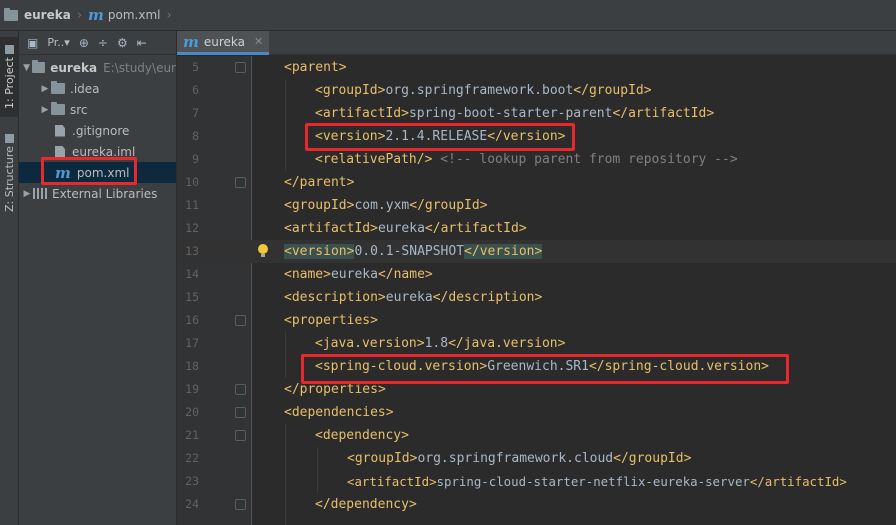 The width and height of the screenshot is (896, 525). What do you see at coordinates (26, 68) in the screenshot?
I see `expanded-arrow-icon: ▼` at bounding box center [26, 68].